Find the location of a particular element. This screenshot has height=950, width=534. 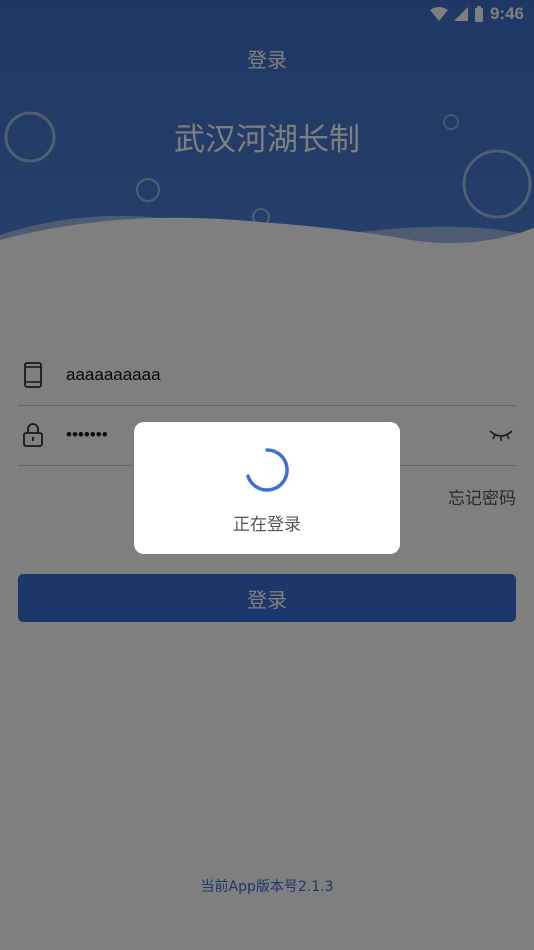

spinner-icon is located at coordinates (267, 470).